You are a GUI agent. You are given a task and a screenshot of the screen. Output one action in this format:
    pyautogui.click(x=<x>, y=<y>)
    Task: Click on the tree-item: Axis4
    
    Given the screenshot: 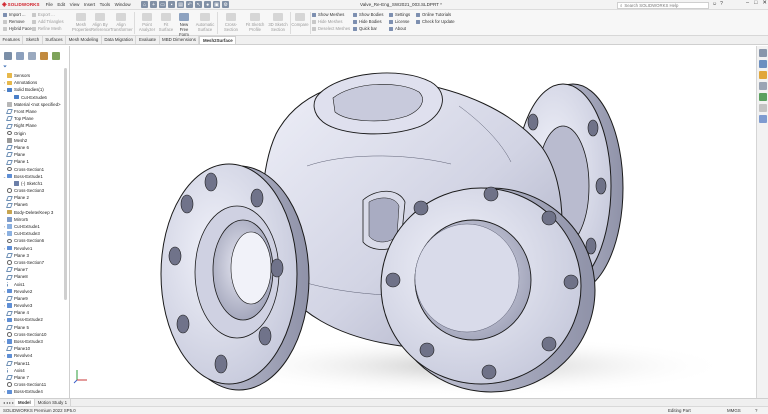 What is the action you would take?
    pyautogui.click(x=33, y=370)
    